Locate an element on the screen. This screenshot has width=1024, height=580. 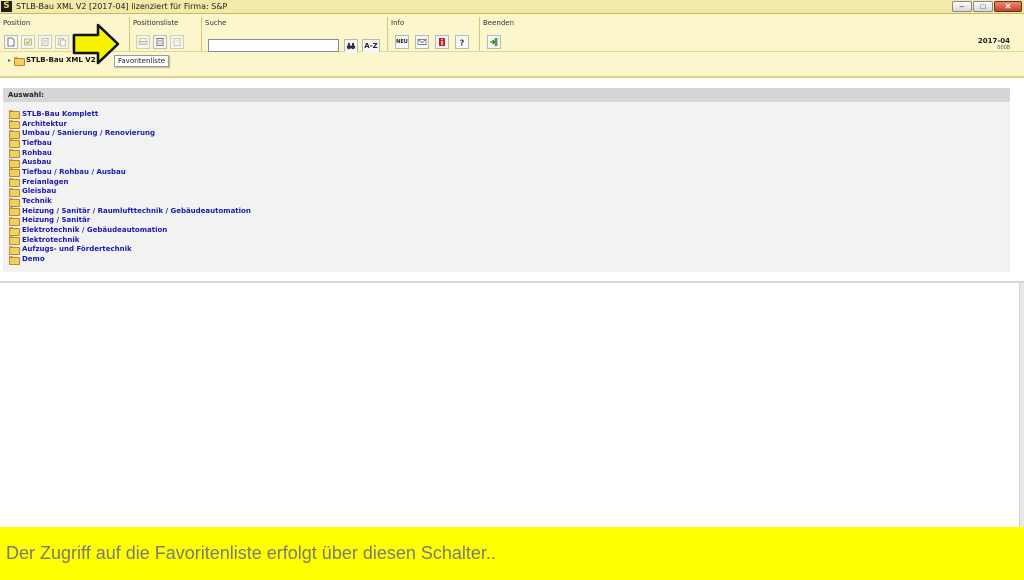
auswahl-item: Elektrotechnik / Gebäudeautomation is located at coordinates (506, 230).